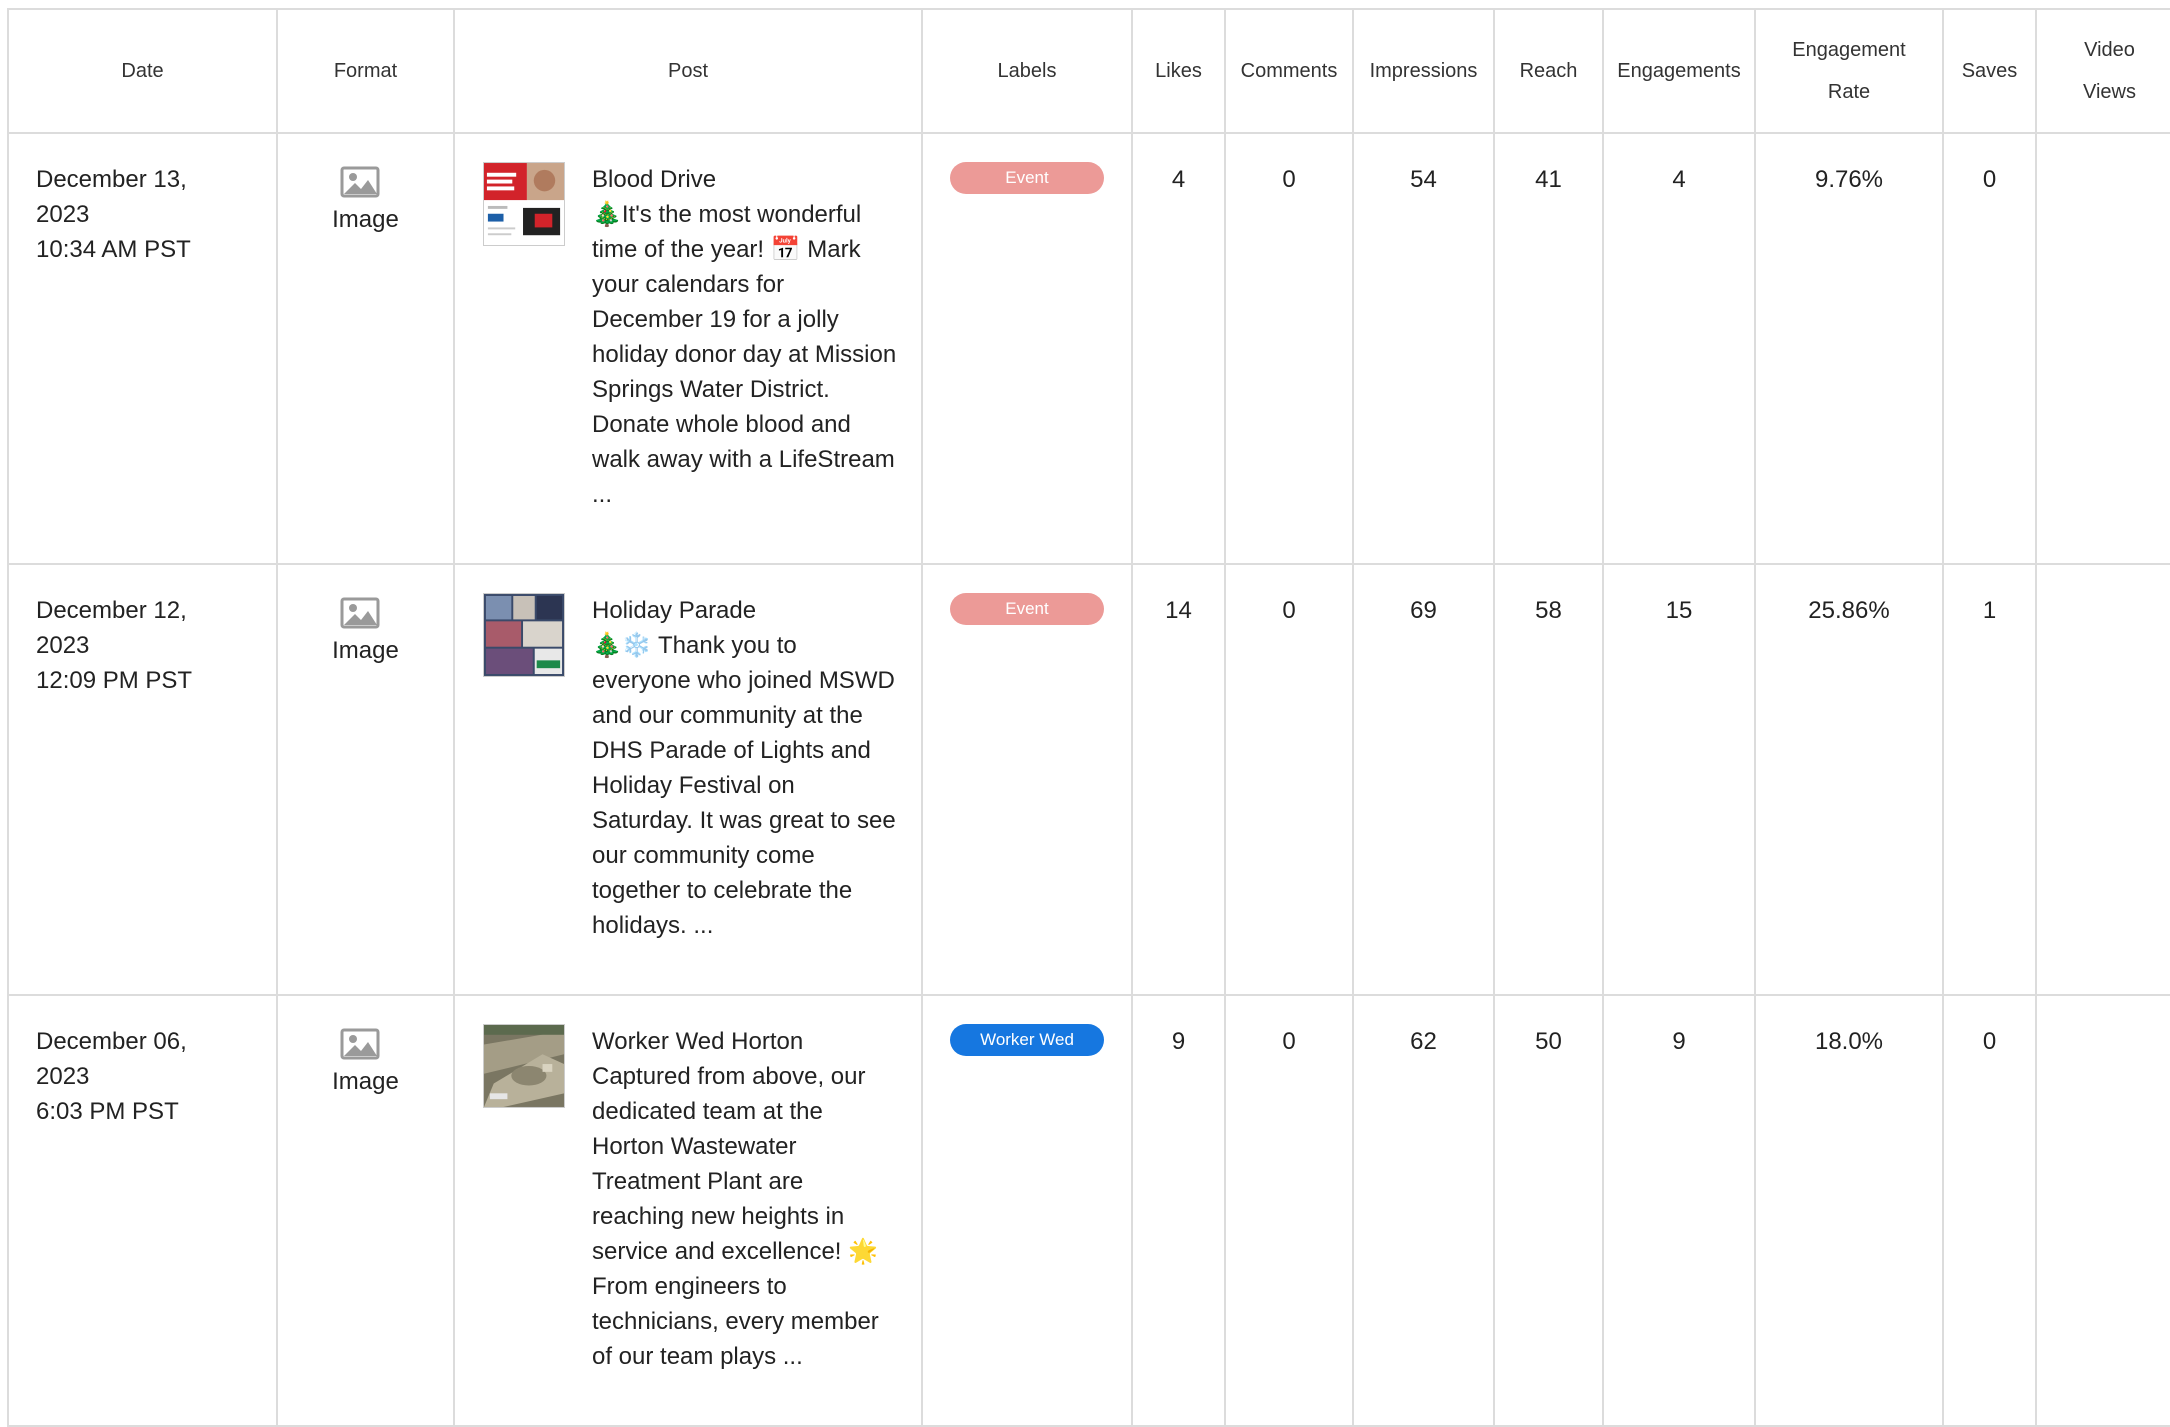 This screenshot has height=1427, width=2170. What do you see at coordinates (688, 71) in the screenshot?
I see `column-header-post: Post` at bounding box center [688, 71].